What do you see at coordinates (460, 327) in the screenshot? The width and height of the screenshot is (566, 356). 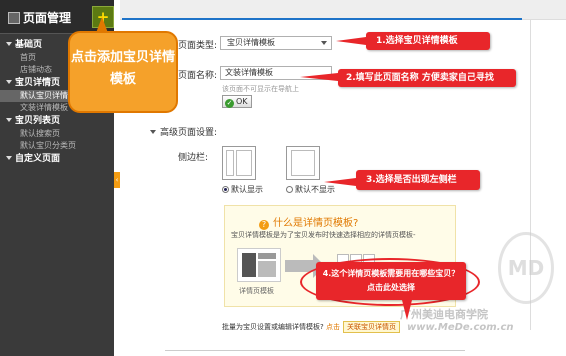 I see `watermark-url: www.MeDe.com.cn` at bounding box center [460, 327].